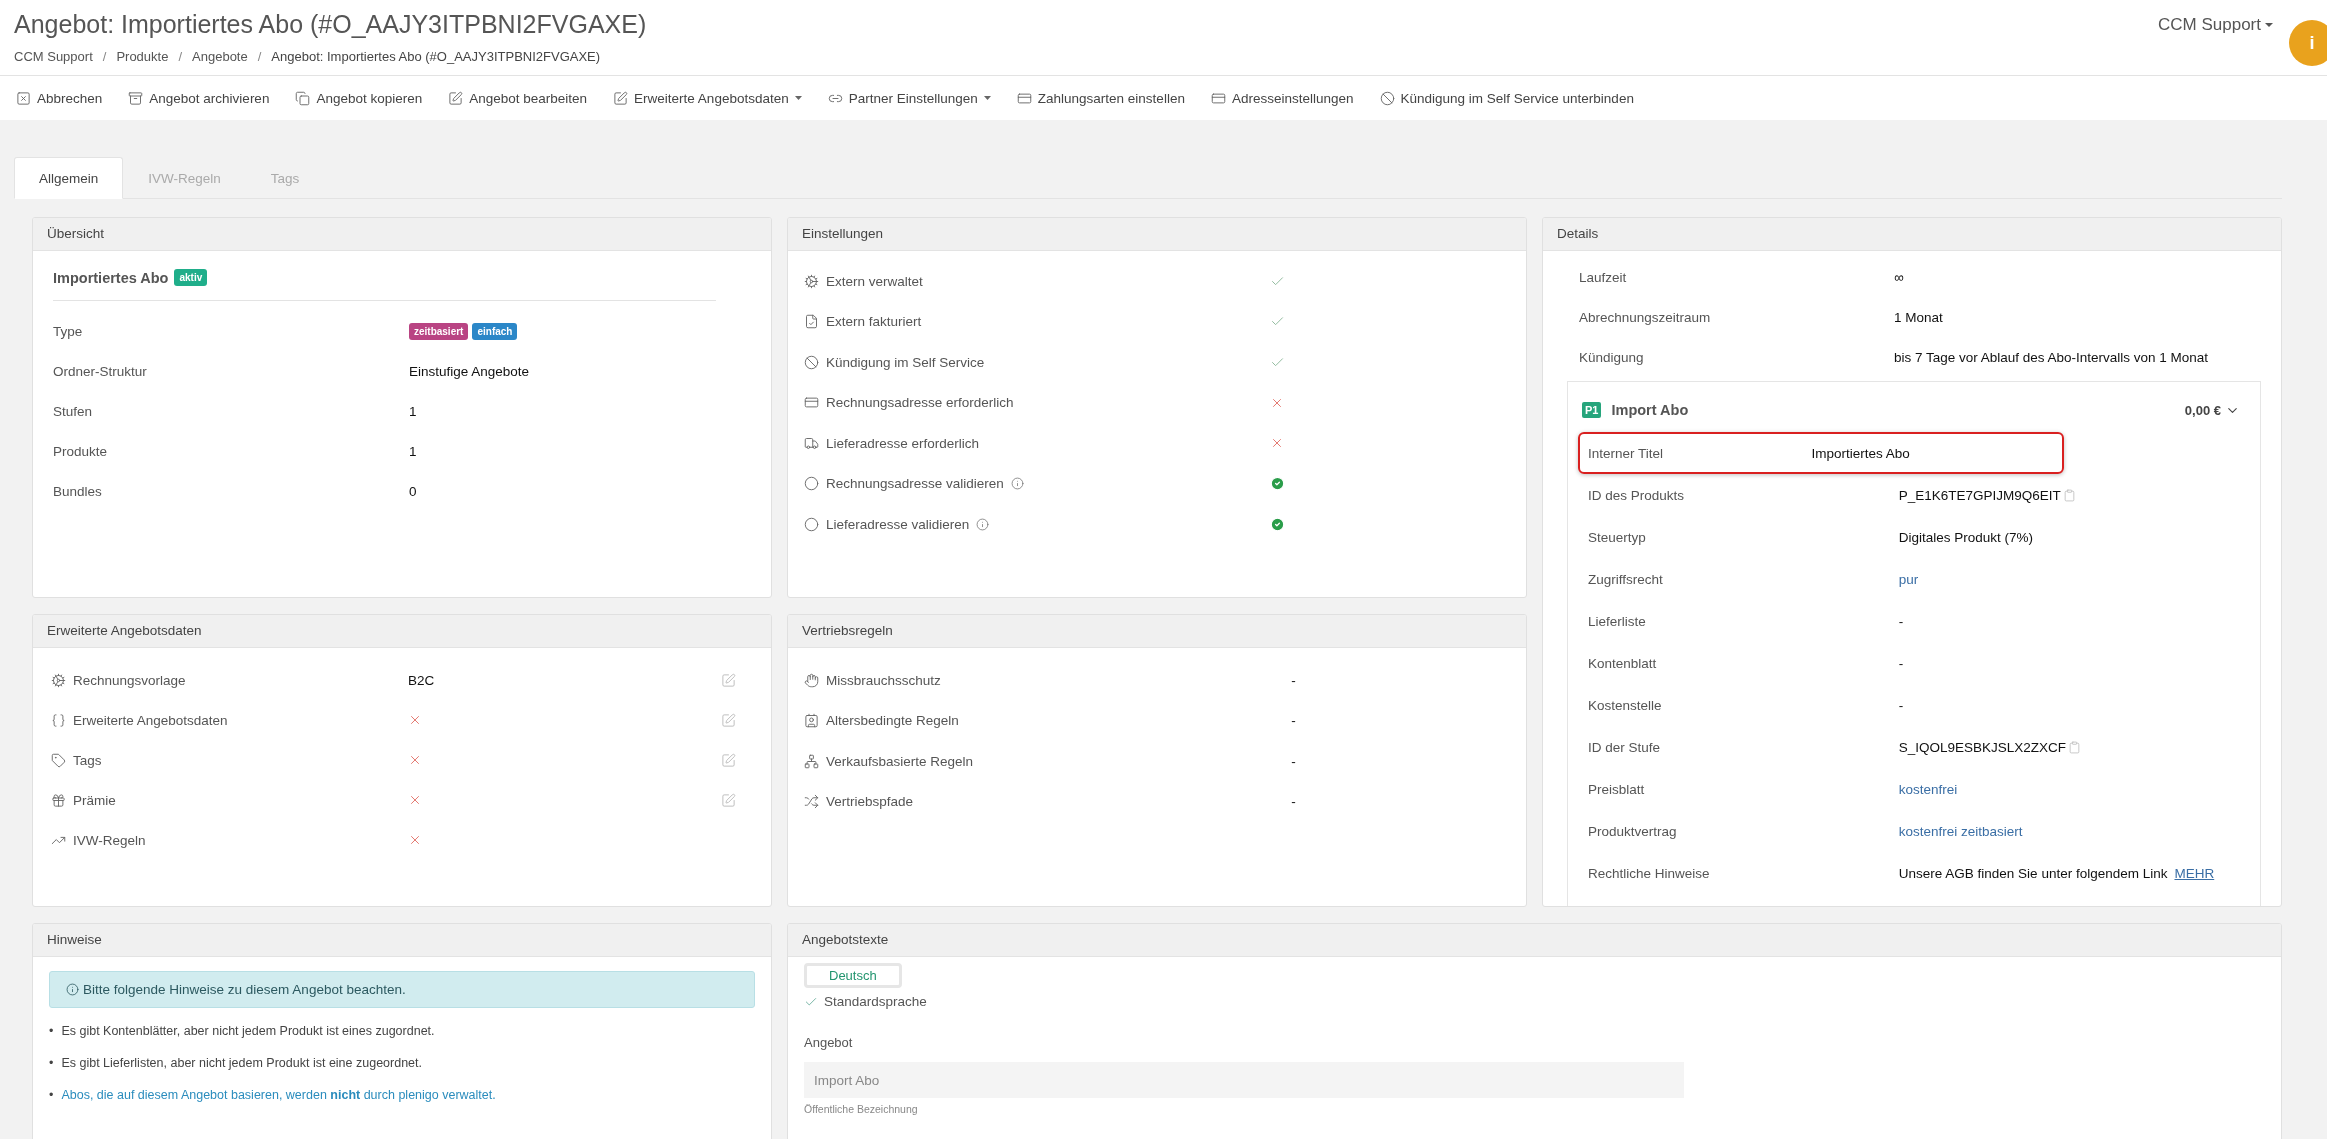  I want to click on breadcrumb-link: CCM Support, so click(53, 56).